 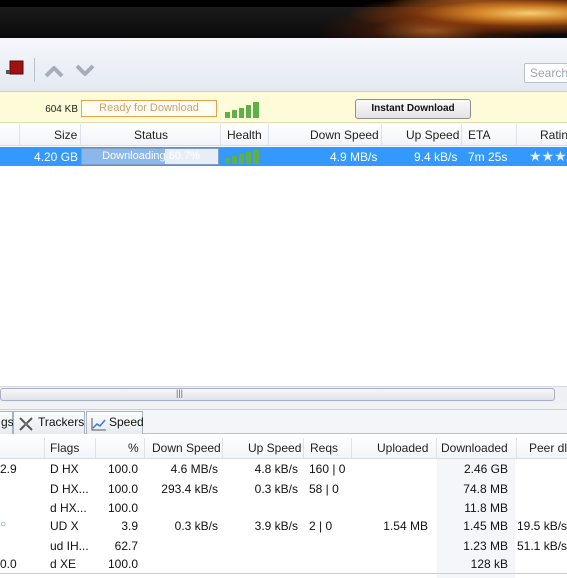 I want to click on peer-downloaded: 11.8 MB, so click(x=486, y=508).